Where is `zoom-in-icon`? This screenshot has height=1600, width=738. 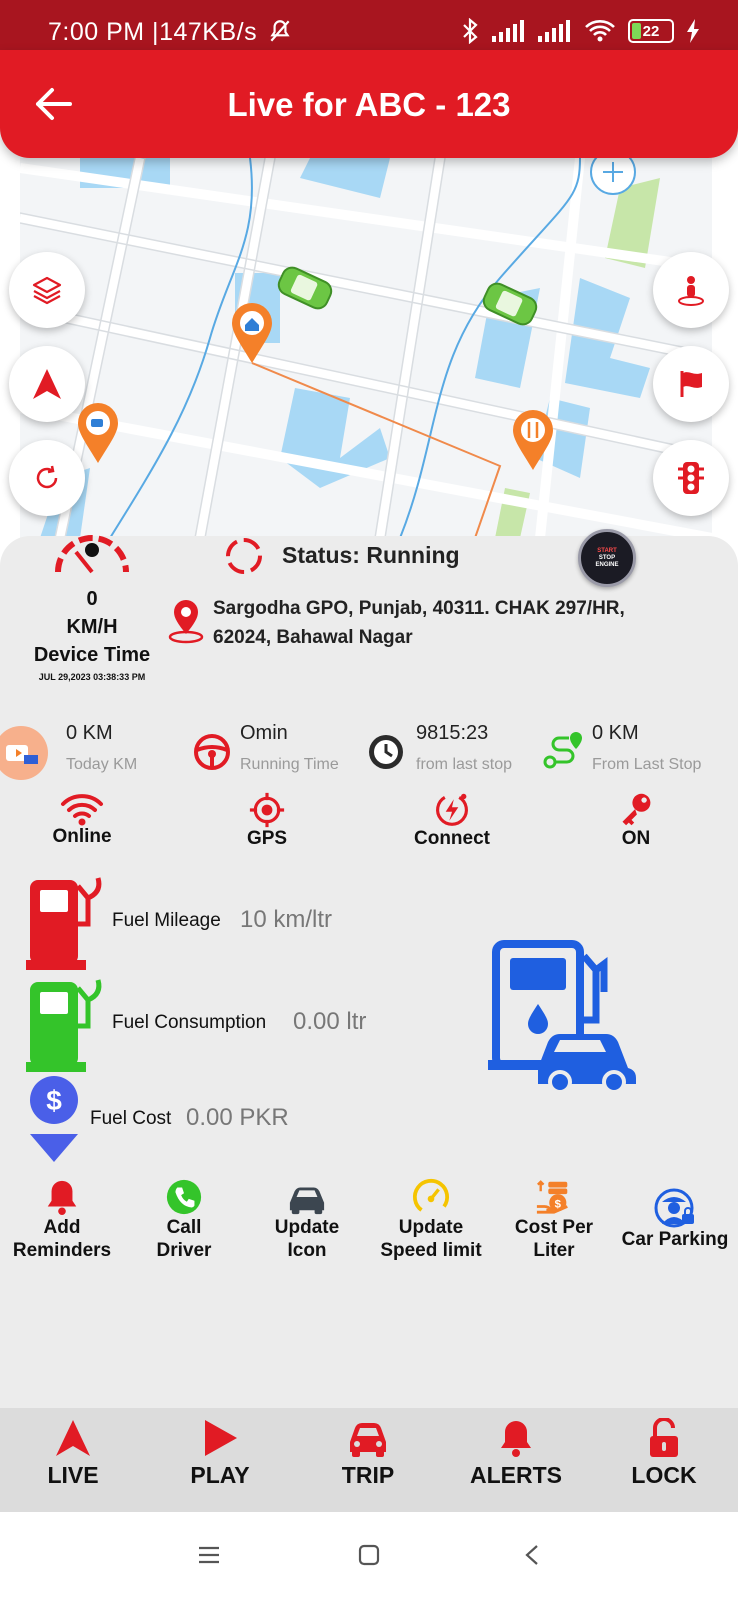
zoom-in-icon is located at coordinates (613, 176).